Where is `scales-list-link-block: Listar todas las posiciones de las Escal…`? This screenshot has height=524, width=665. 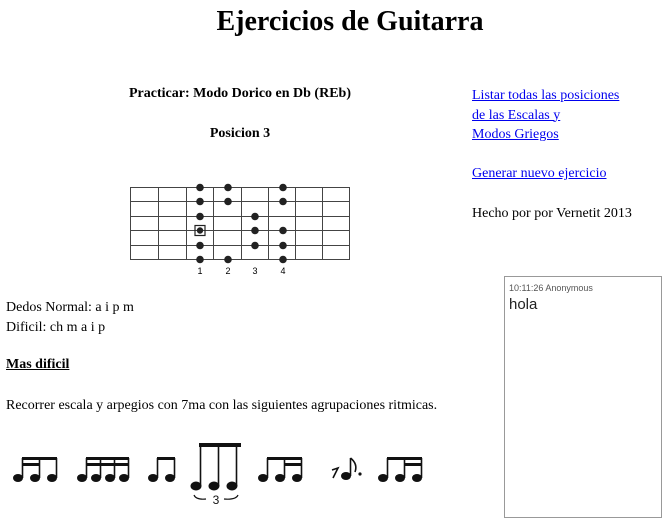 scales-list-link-block: Listar todas las posiciones de las Escal… is located at coordinates (567, 115).